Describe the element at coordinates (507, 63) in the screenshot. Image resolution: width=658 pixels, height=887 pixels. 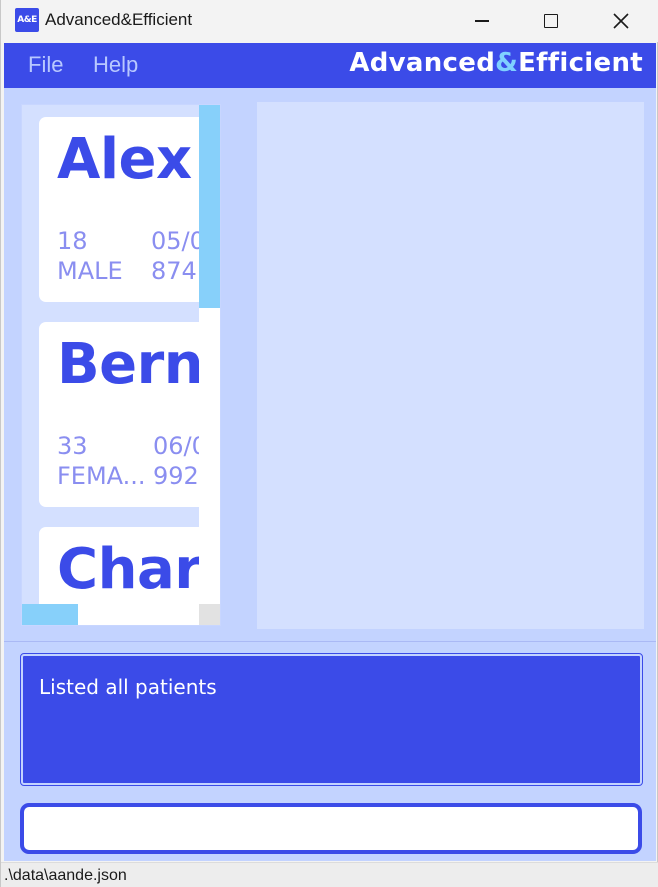
I see `brand-ampersand: &` at that location.